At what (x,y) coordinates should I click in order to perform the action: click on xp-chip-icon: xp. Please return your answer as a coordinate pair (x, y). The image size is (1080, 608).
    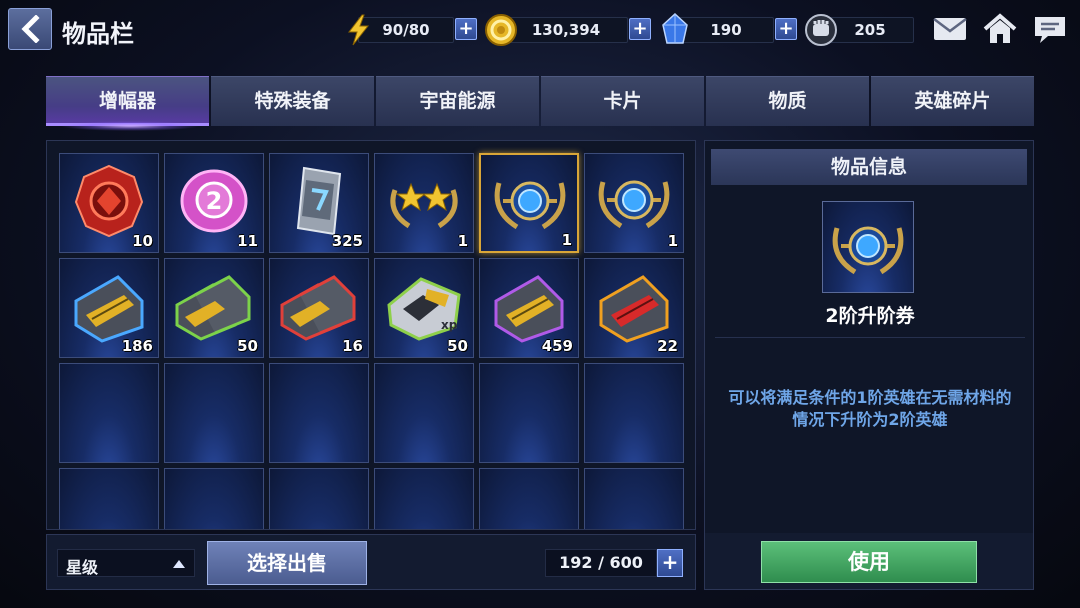
    Looking at the image, I should click on (424, 309).